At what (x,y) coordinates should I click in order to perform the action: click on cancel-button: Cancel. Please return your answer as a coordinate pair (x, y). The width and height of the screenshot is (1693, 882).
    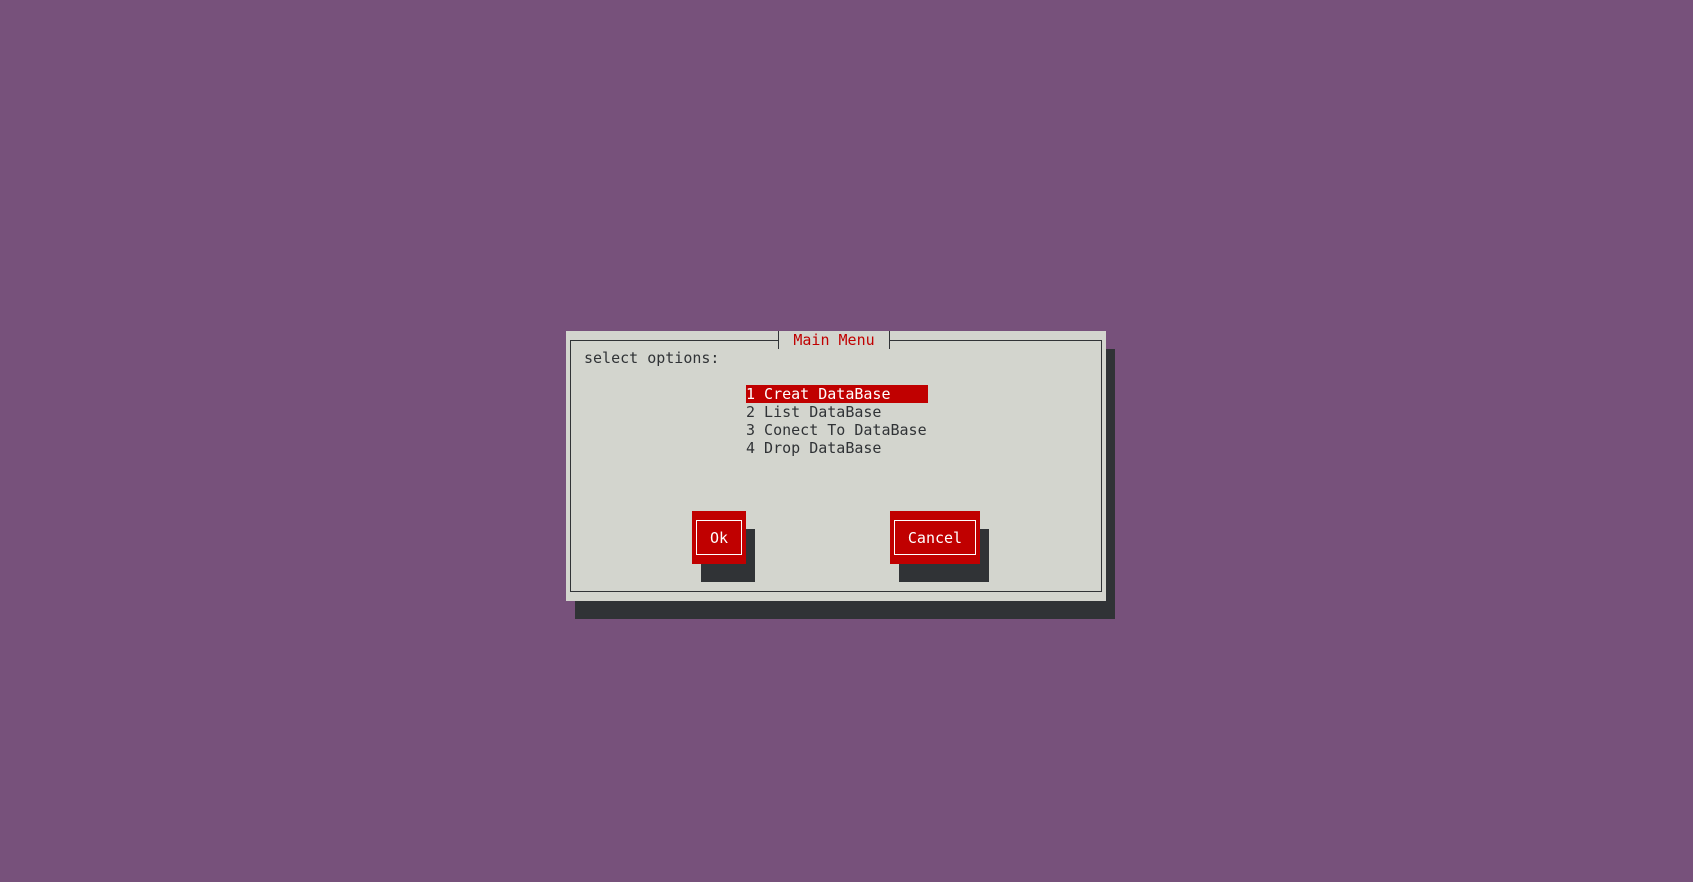
    Looking at the image, I should click on (935, 537).